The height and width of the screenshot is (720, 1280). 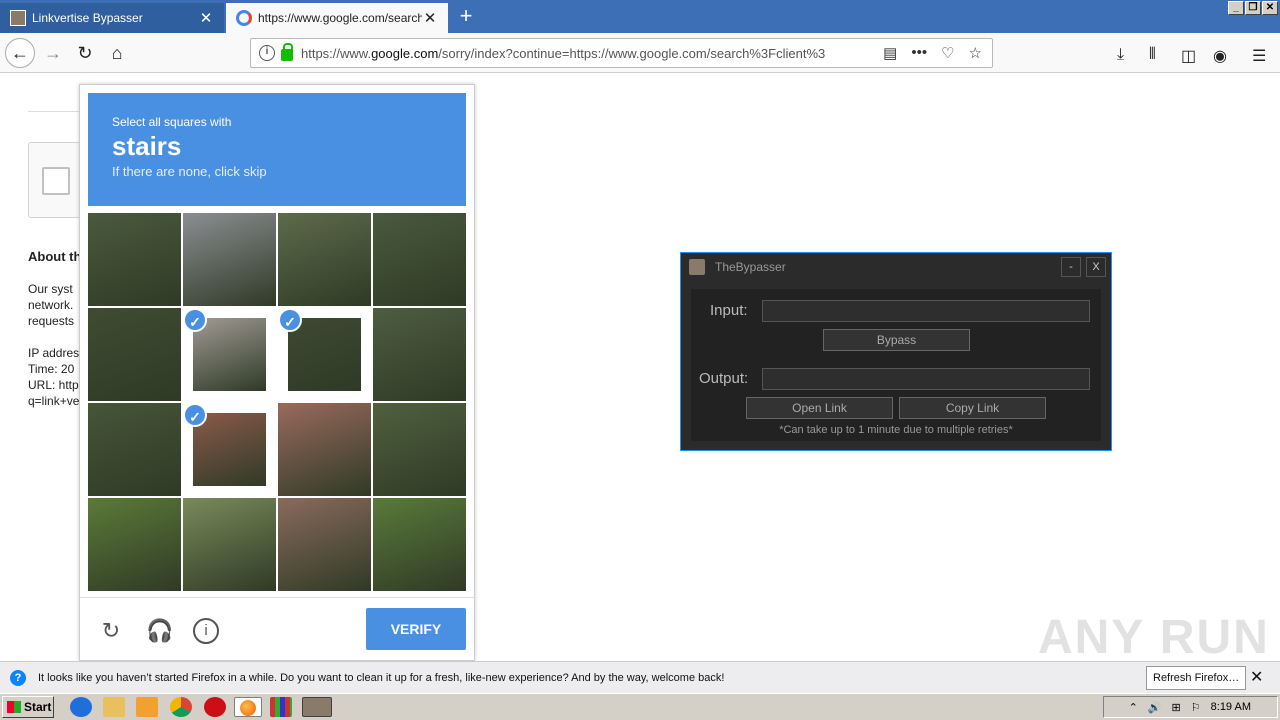 What do you see at coordinates (215, 707) in the screenshot?
I see `opera-icon` at bounding box center [215, 707].